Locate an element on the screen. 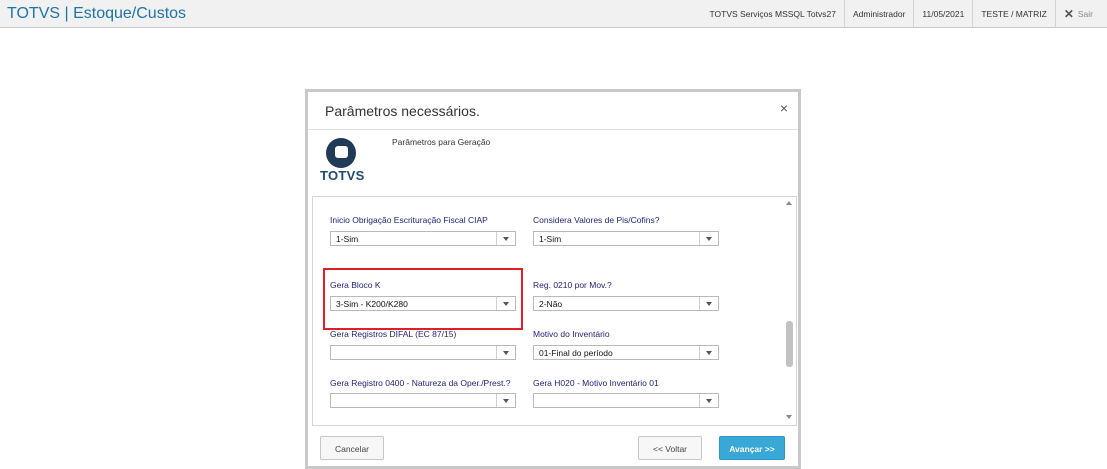 The image size is (1107, 469). totvs-logo-icon: TOTVS is located at coordinates (343, 160).